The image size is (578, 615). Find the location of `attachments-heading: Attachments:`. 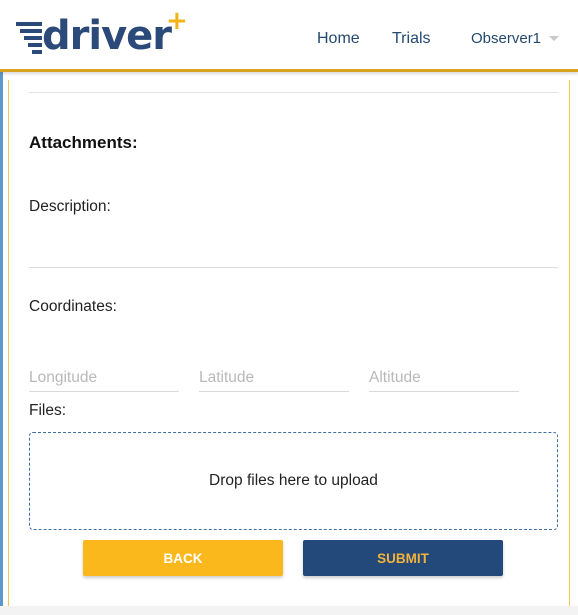

attachments-heading: Attachments: is located at coordinates (83, 142).